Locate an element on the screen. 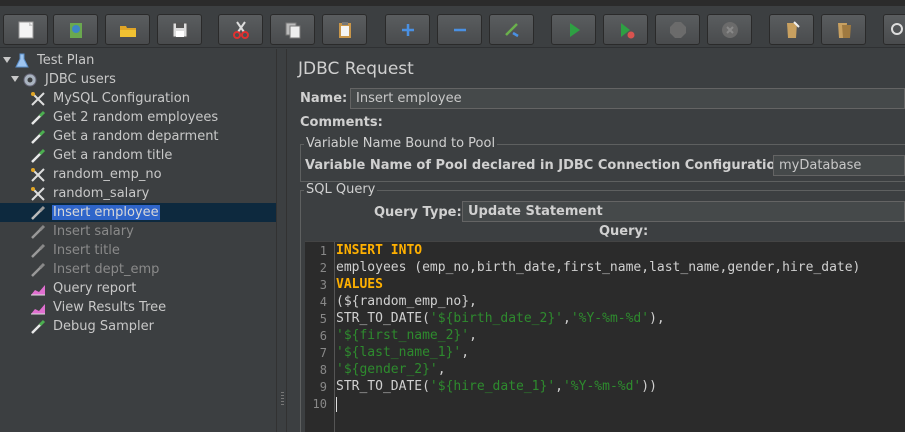 This screenshot has width=905, height=432. paste-icon is located at coordinates (344, 29).